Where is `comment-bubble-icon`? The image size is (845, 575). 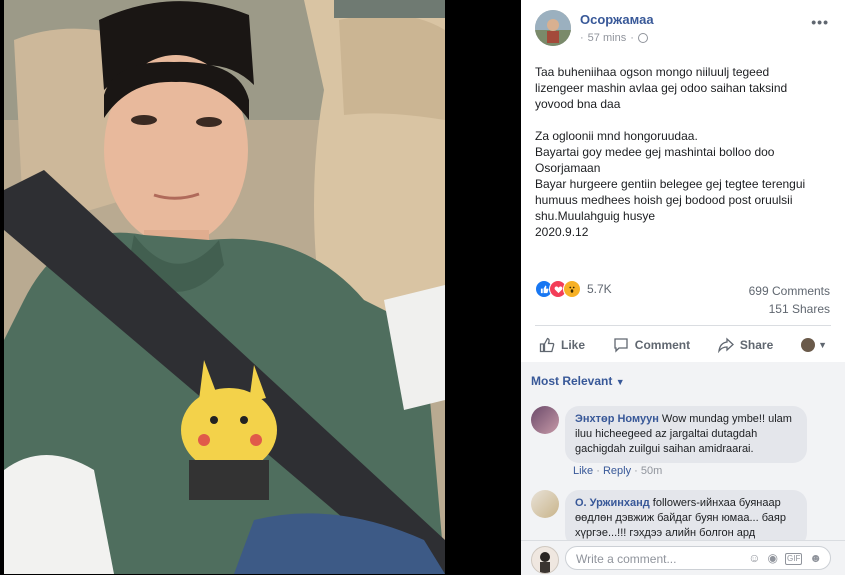 comment-bubble-icon is located at coordinates (621, 345).